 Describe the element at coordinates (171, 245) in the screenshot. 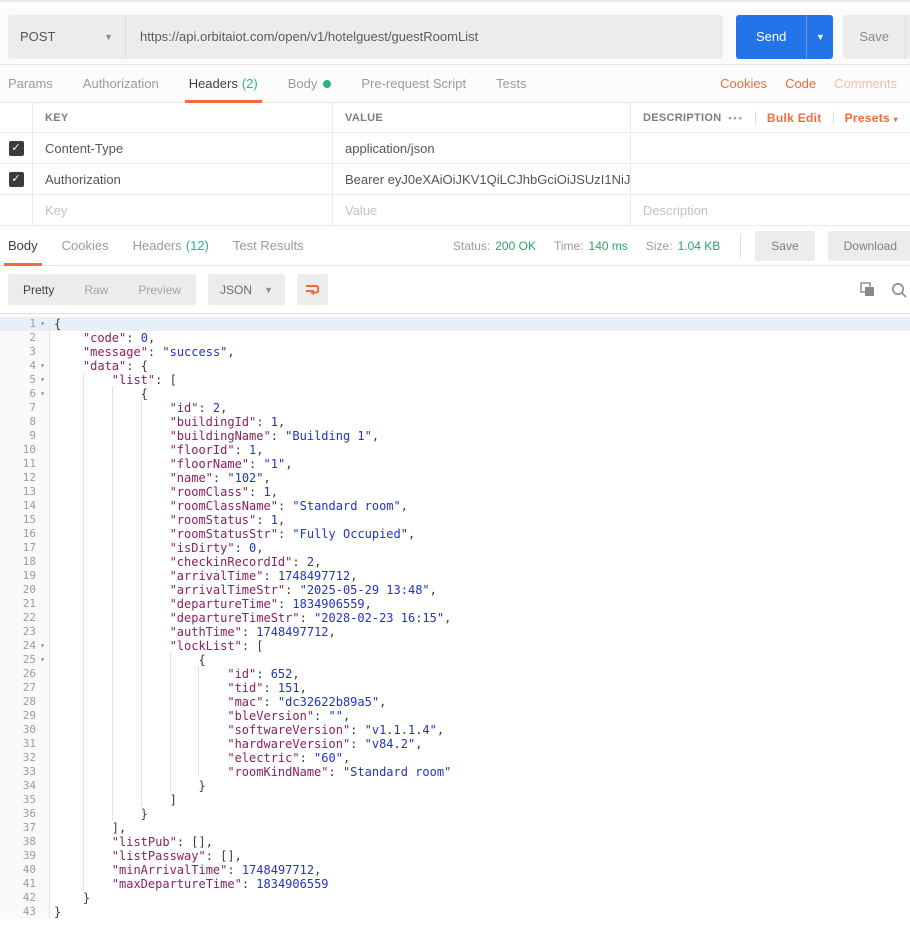

I see `response-tab-headers: Headers (12)` at that location.